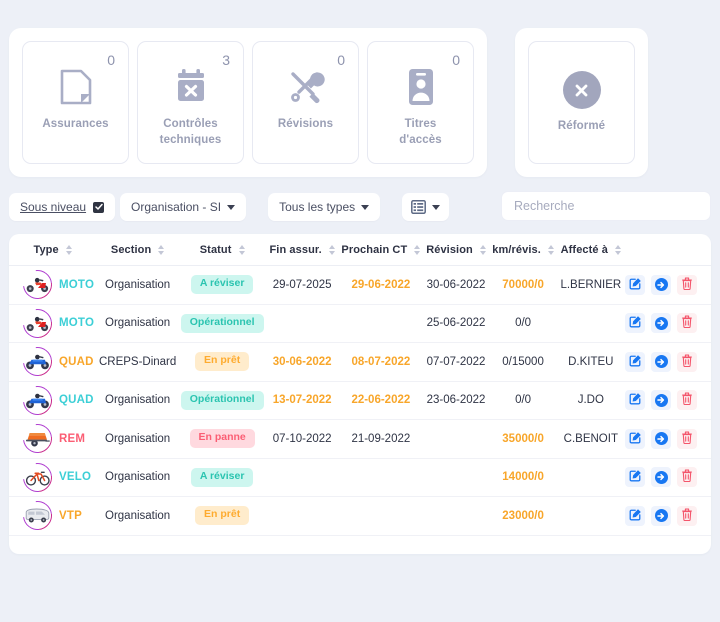  I want to click on cell-statut: A réviser, so click(222, 285).